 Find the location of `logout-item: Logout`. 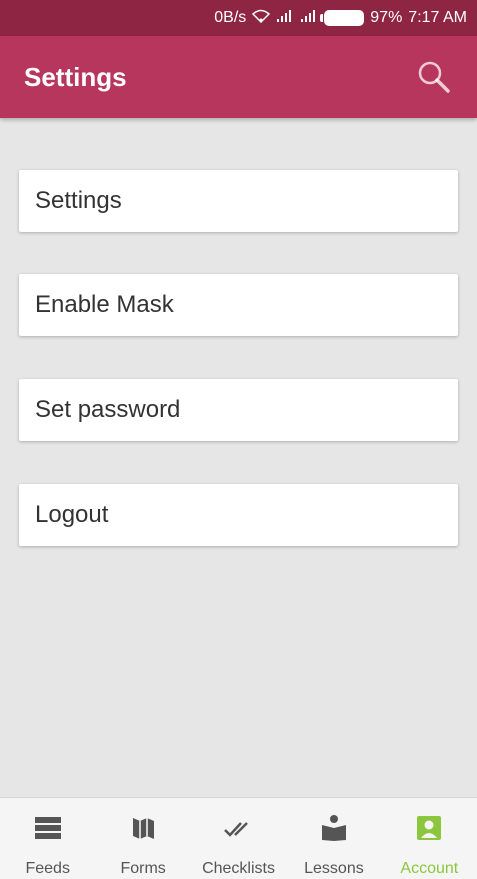

logout-item: Logout is located at coordinates (238, 515).